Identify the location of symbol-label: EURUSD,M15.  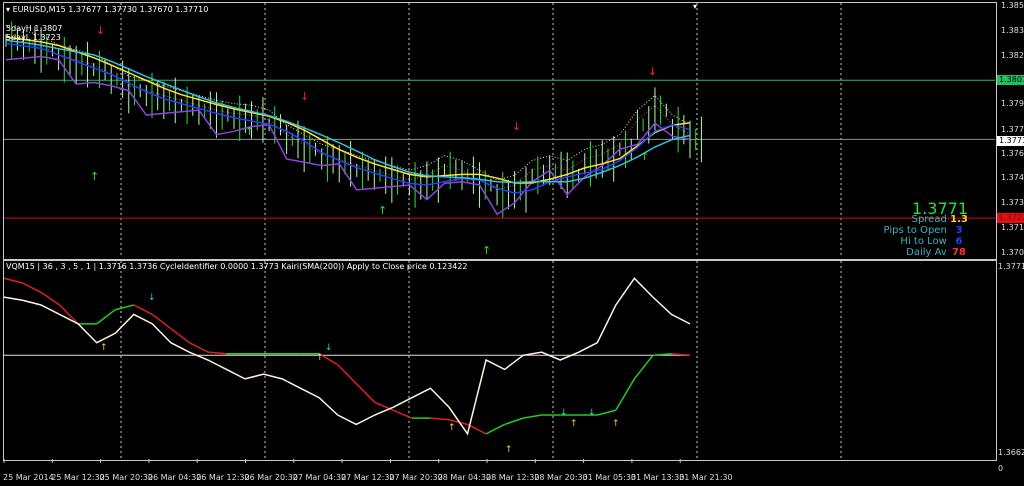
(39, 9).